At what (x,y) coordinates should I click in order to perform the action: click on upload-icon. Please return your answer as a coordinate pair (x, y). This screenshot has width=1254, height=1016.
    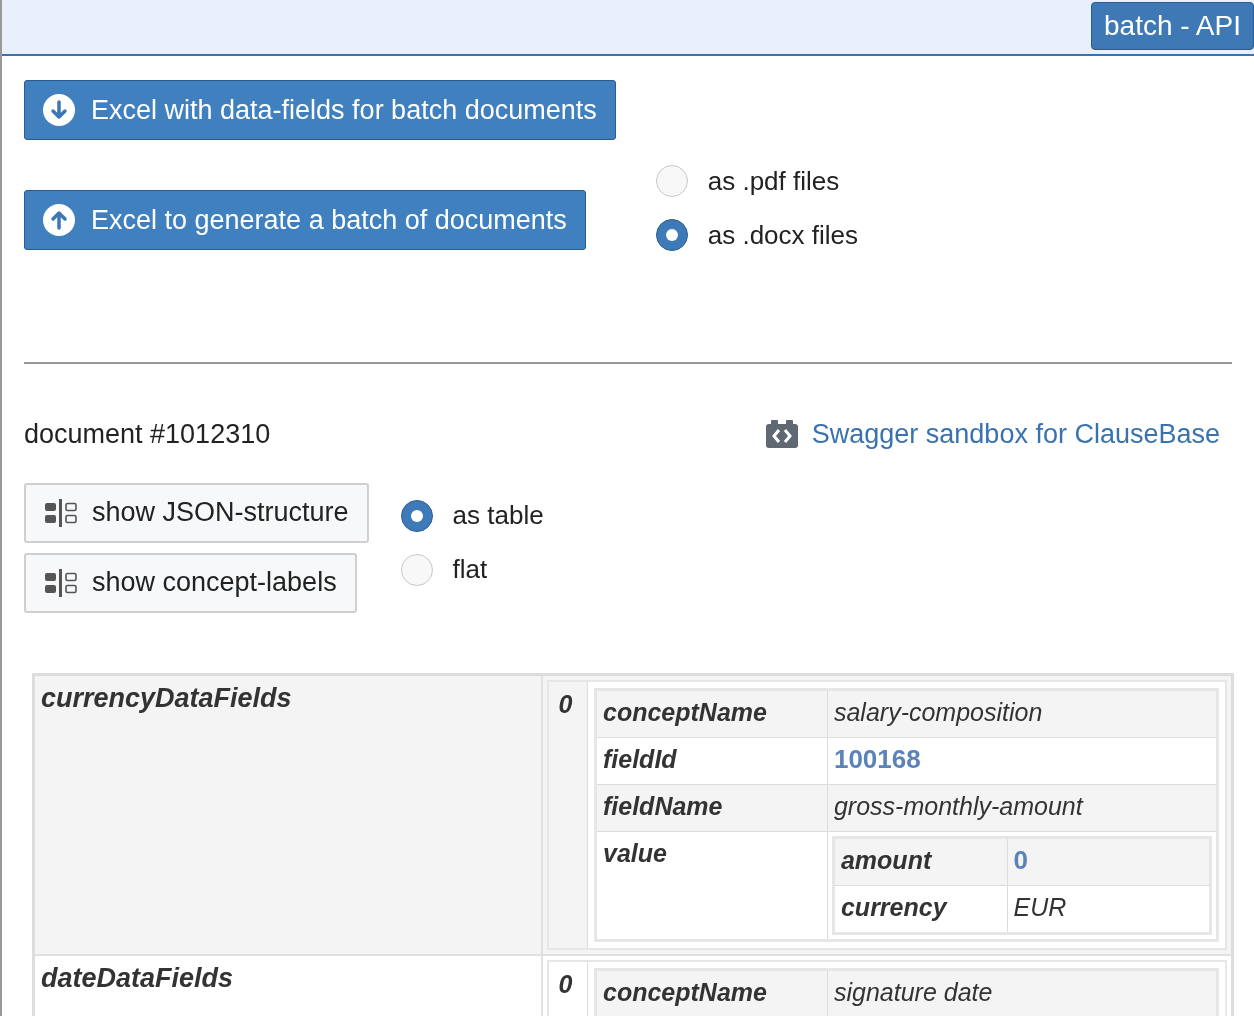
    Looking at the image, I should click on (59, 220).